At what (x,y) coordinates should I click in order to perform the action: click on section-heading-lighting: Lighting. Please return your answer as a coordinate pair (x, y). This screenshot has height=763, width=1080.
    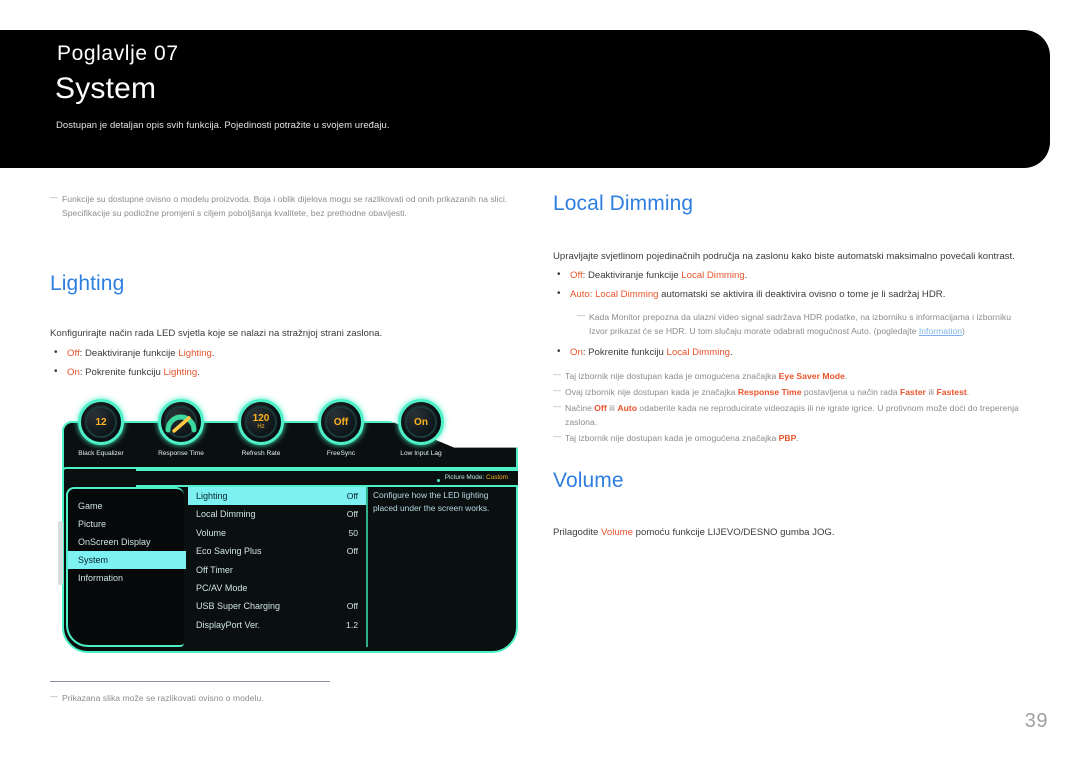
    Looking at the image, I should click on (87, 283).